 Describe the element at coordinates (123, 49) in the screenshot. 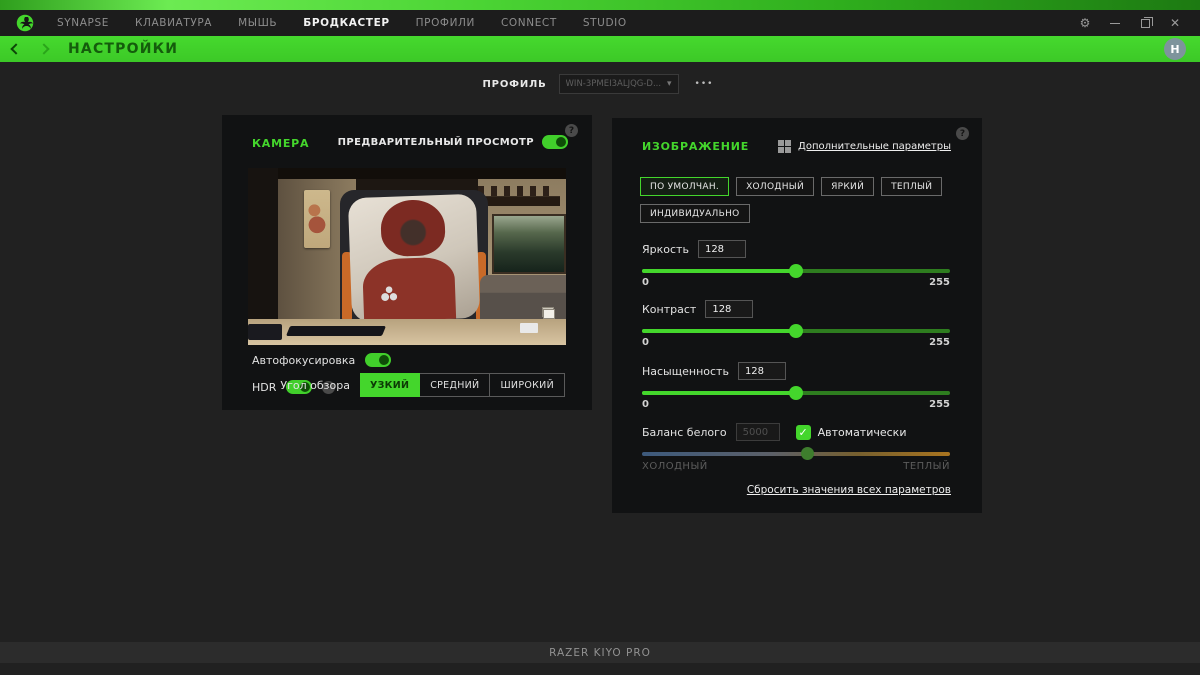

I see `page-title: НАСТРОЙКИ` at that location.